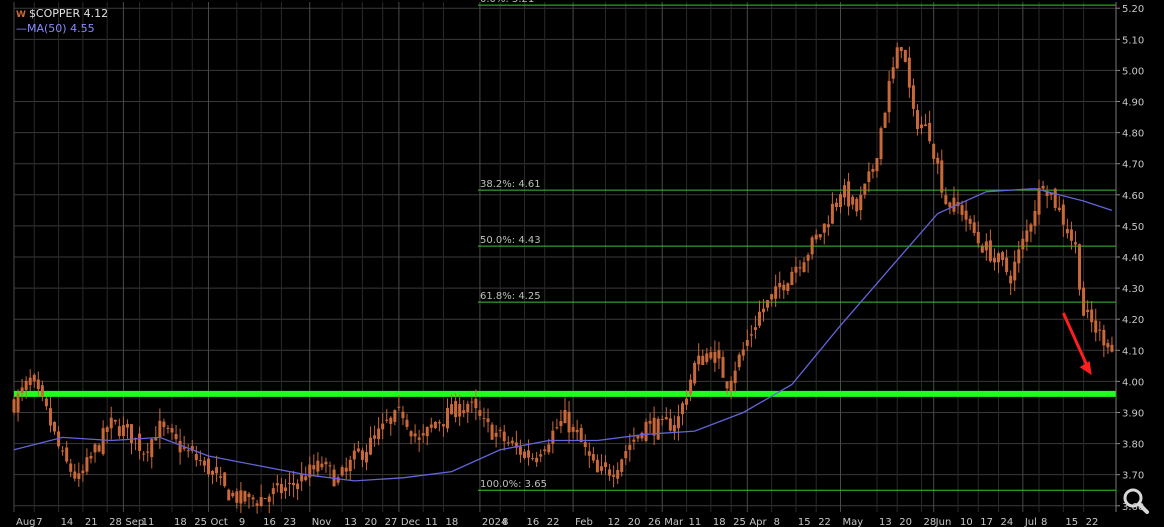 The image size is (1164, 527). What do you see at coordinates (350, 522) in the screenshot?
I see `x-tick-label: 13` at bounding box center [350, 522].